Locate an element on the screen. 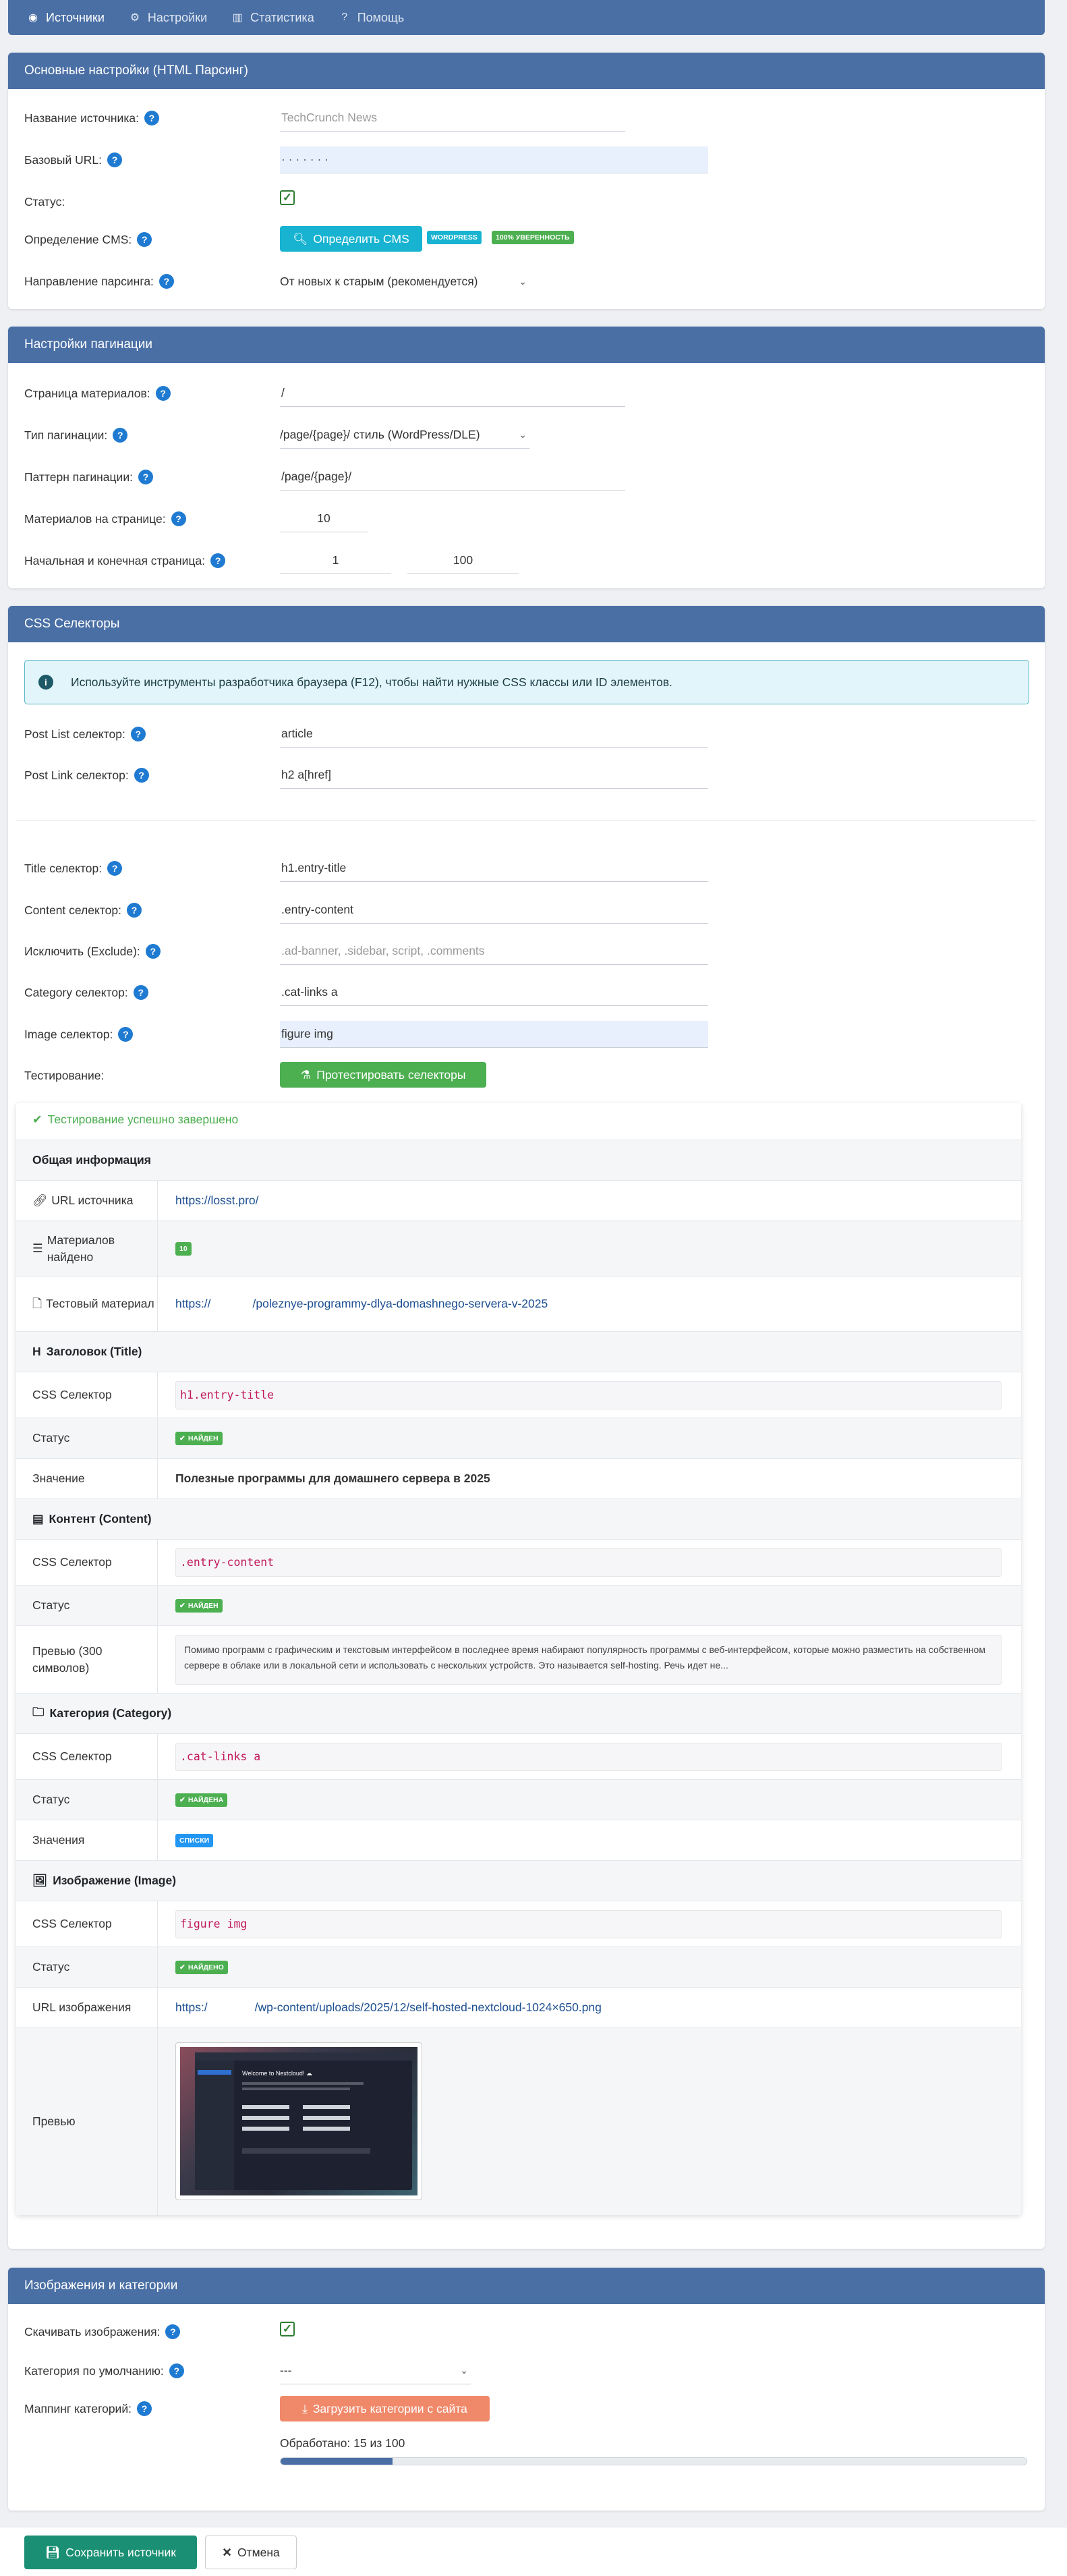  range-label: Начальная и конечная страница: is located at coordinates (115, 560).